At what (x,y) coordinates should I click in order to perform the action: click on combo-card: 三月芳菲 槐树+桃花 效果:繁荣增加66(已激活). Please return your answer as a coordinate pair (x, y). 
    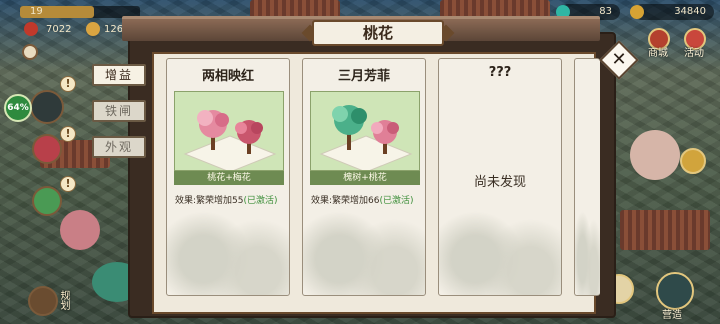
    Looking at the image, I should click on (364, 177).